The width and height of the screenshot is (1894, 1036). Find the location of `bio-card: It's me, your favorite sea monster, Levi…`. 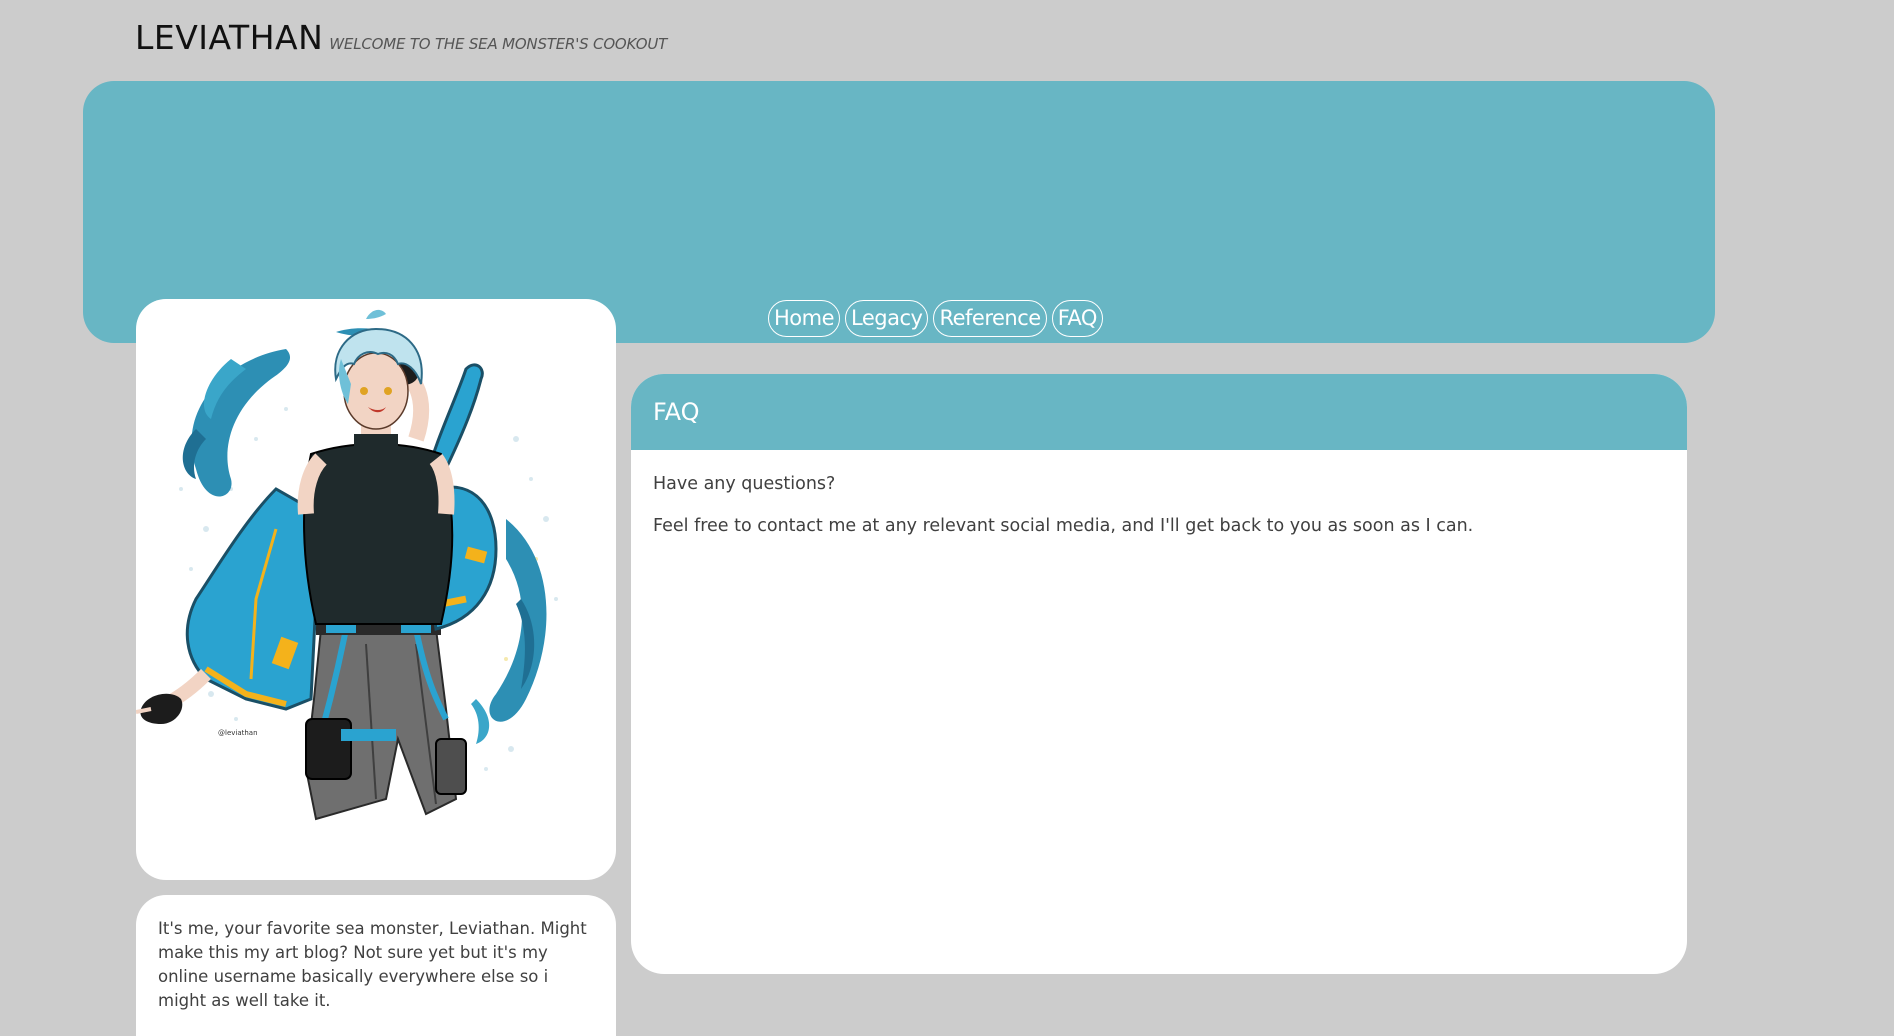

bio-card: It's me, your favorite sea monster, Levi… is located at coordinates (376, 965).